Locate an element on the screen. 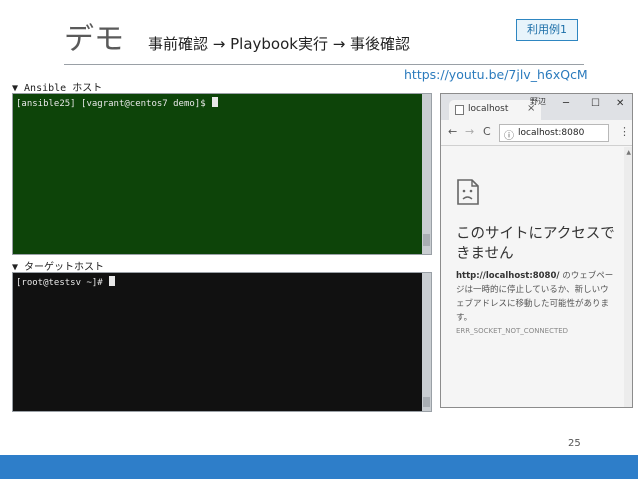 This screenshot has width=638, height=479. page-number: 25 is located at coordinates (574, 443).